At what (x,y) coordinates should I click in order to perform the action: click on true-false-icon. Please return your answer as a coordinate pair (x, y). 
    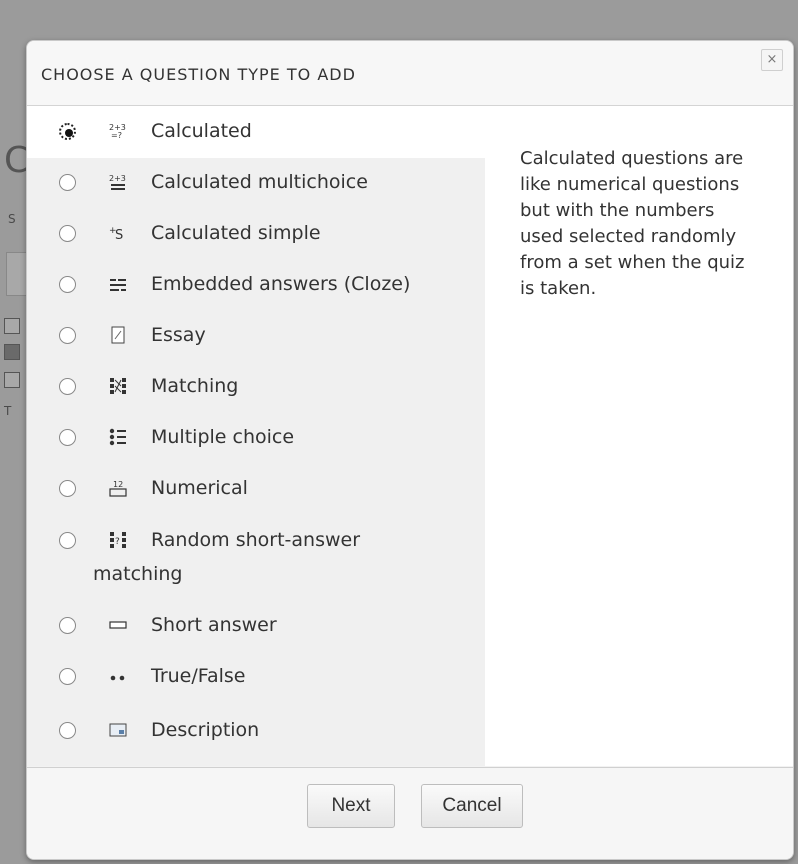
    Looking at the image, I should click on (118, 676).